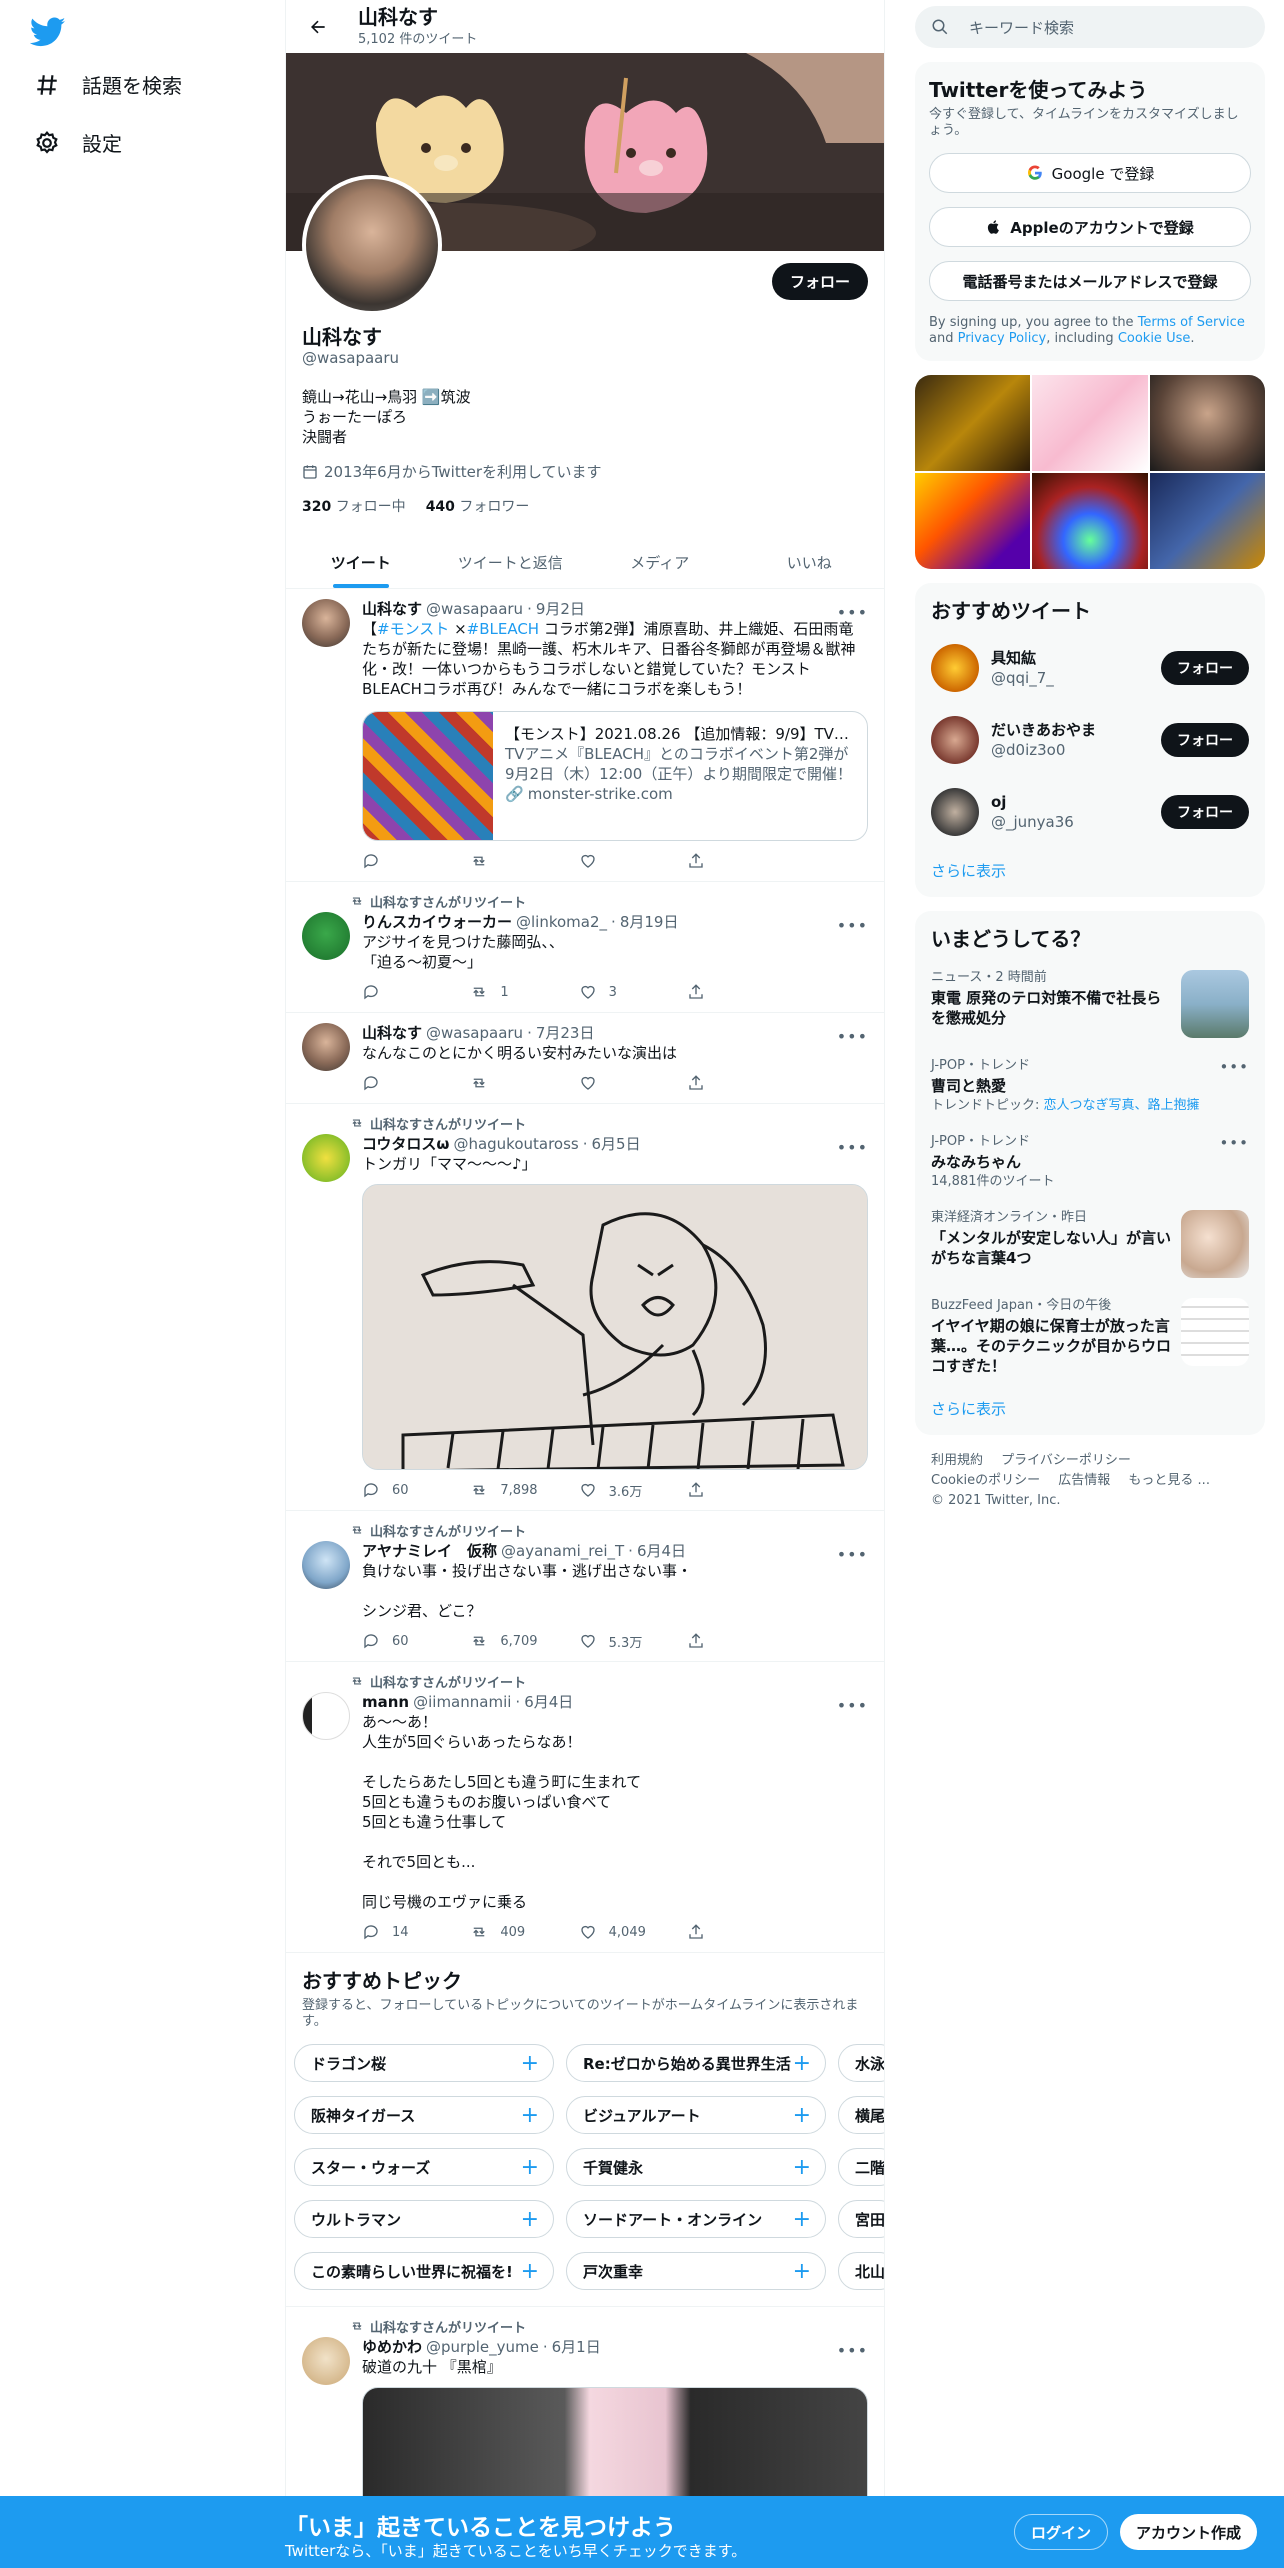  I want to click on recommended-user: 具知紘 @qqi_7_ フォロー, so click(1090, 668).